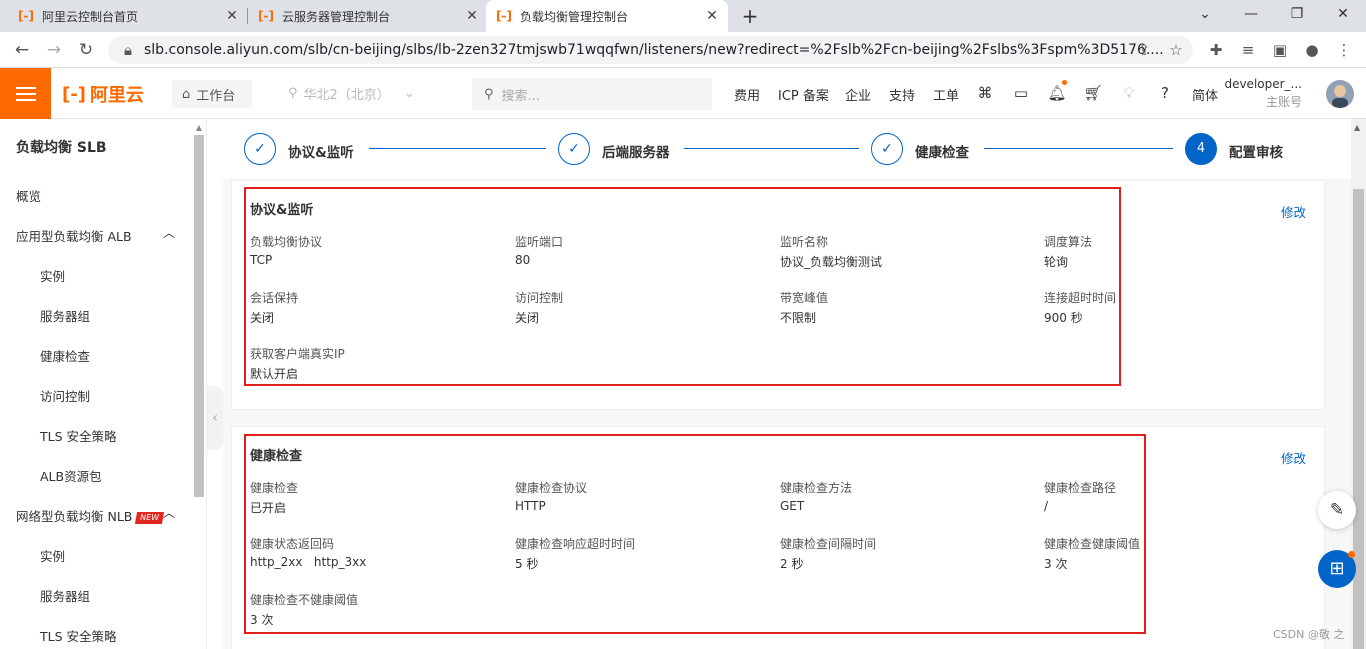 This screenshot has width=1366, height=649. Describe the element at coordinates (103, 94) in the screenshot. I see `aliyun-logo: [-] 阿里云` at that location.